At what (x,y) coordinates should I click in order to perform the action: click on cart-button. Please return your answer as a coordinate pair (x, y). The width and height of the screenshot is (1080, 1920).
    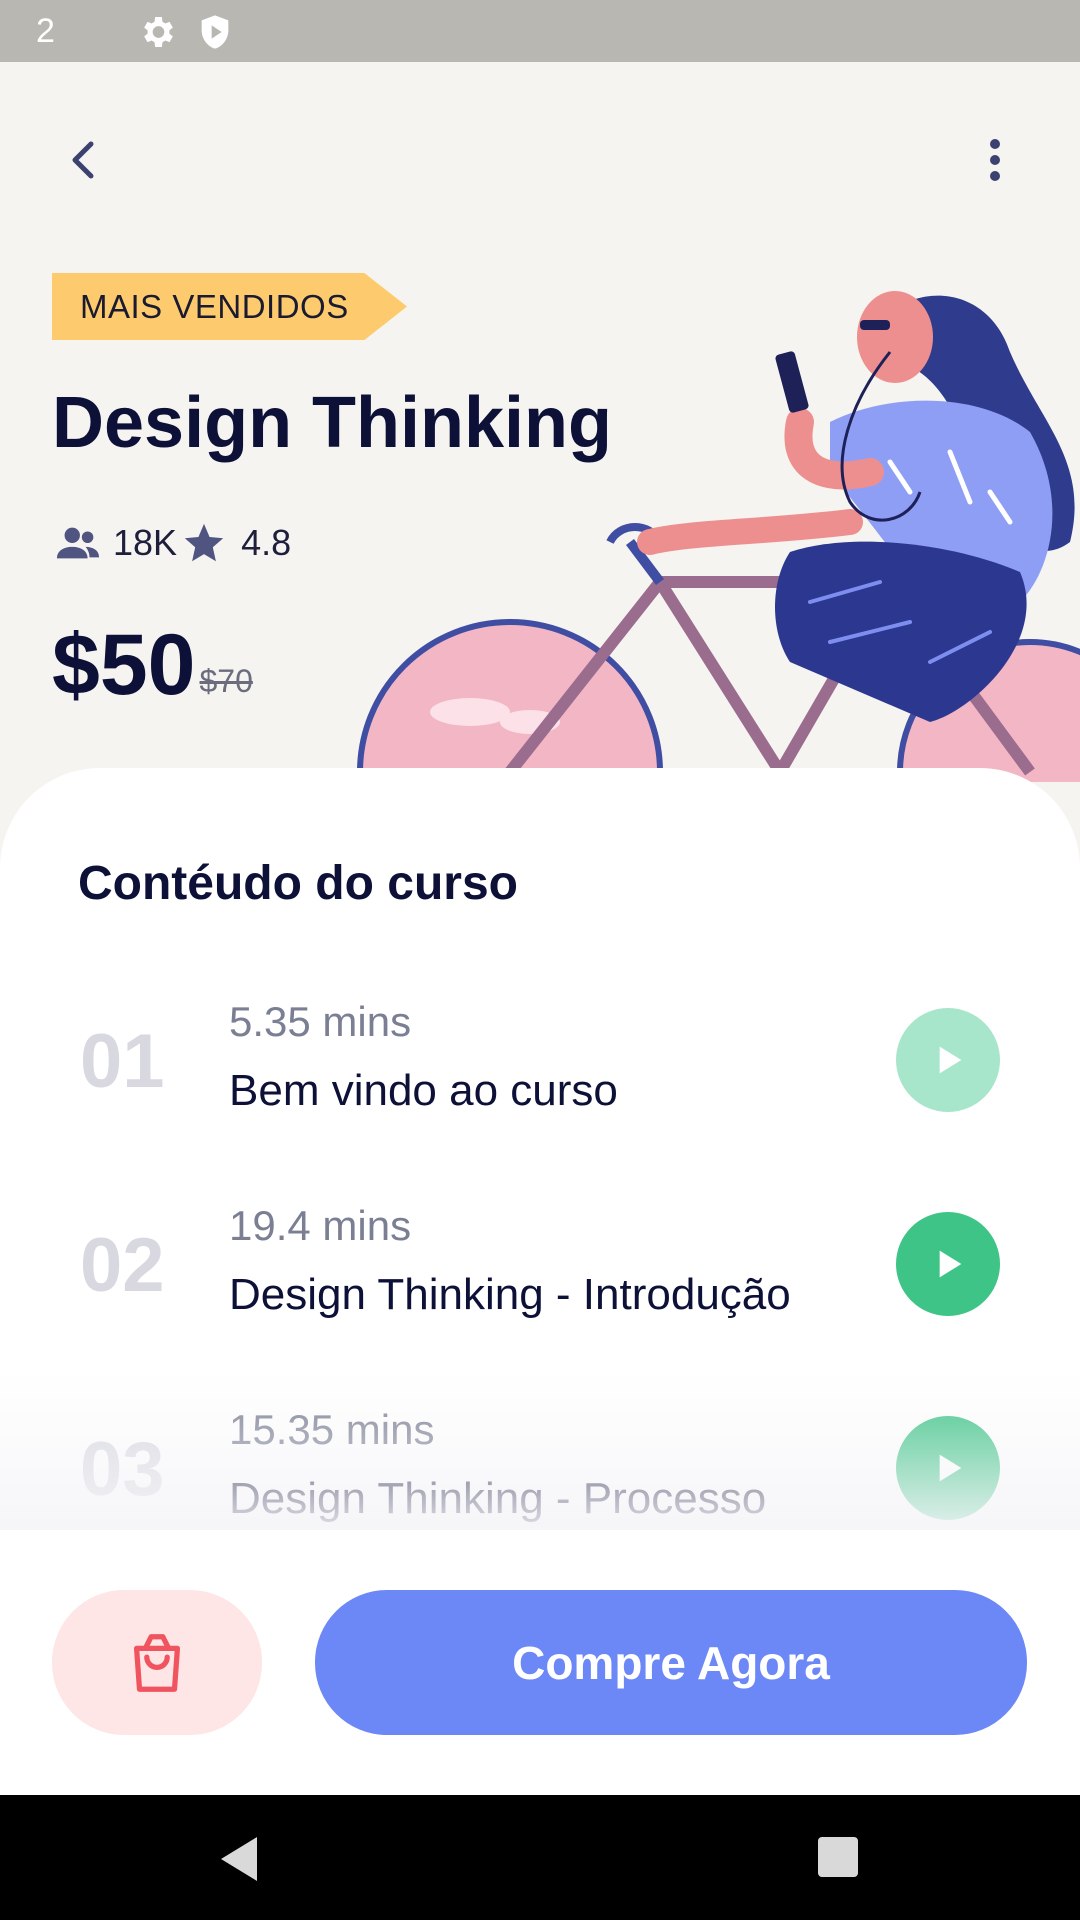
    Looking at the image, I should click on (157, 1662).